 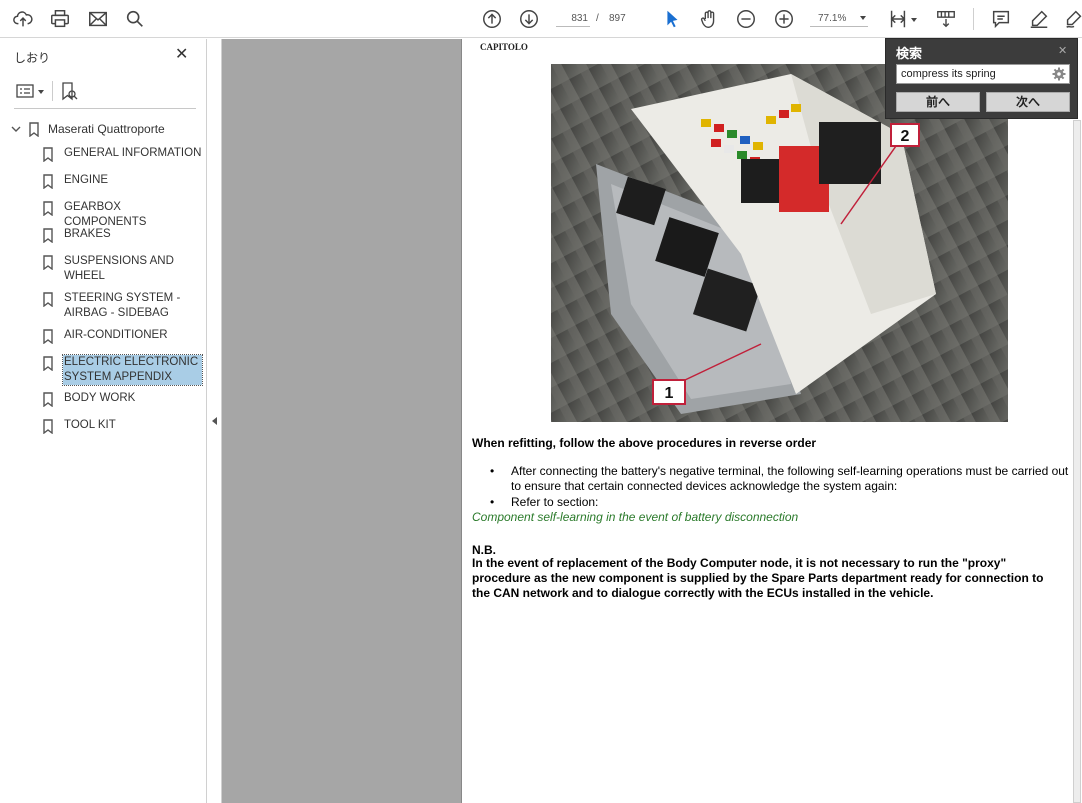 I want to click on bullet-refer: • Refer to section:, so click(x=772, y=502).